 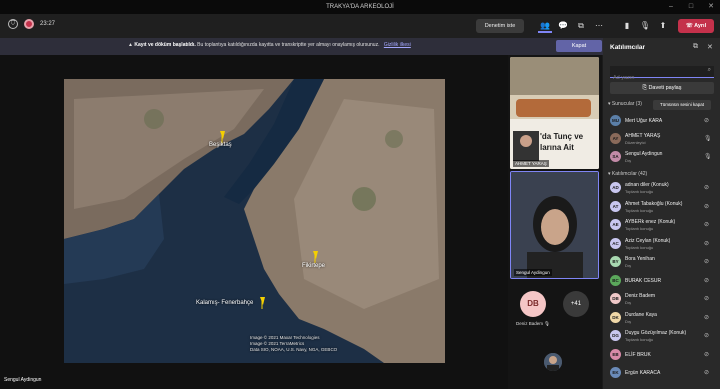 What do you see at coordinates (709, 70) in the screenshot?
I see `search-icon: ⌕` at bounding box center [709, 70].